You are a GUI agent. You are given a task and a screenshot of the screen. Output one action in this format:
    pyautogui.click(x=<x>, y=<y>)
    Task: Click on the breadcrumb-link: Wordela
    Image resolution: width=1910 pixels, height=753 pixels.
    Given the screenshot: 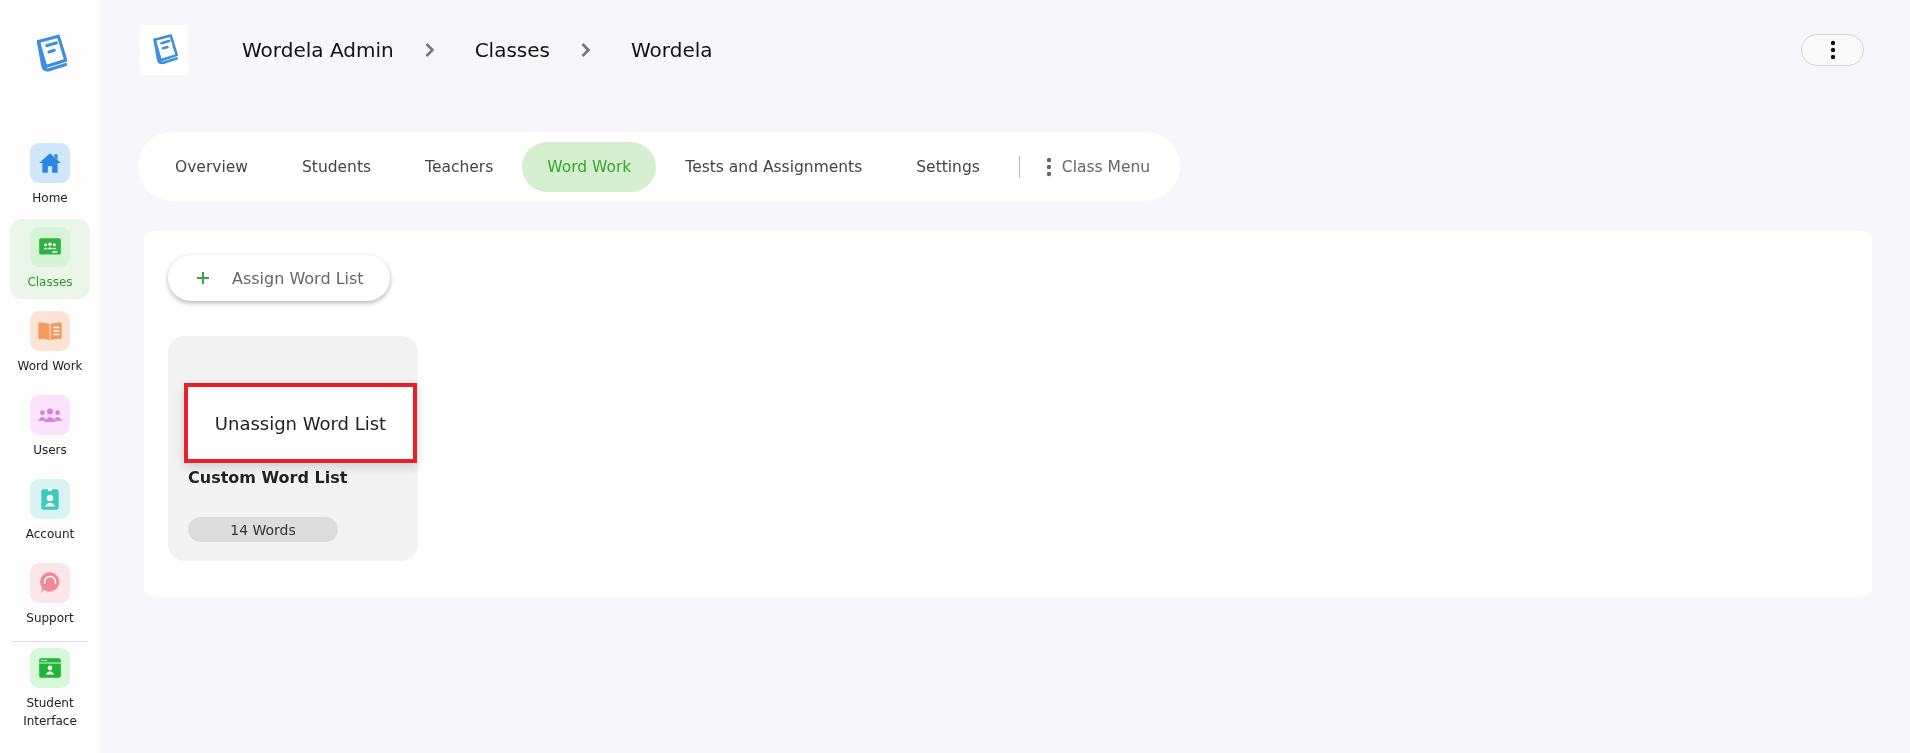 What is the action you would take?
    pyautogui.click(x=671, y=50)
    